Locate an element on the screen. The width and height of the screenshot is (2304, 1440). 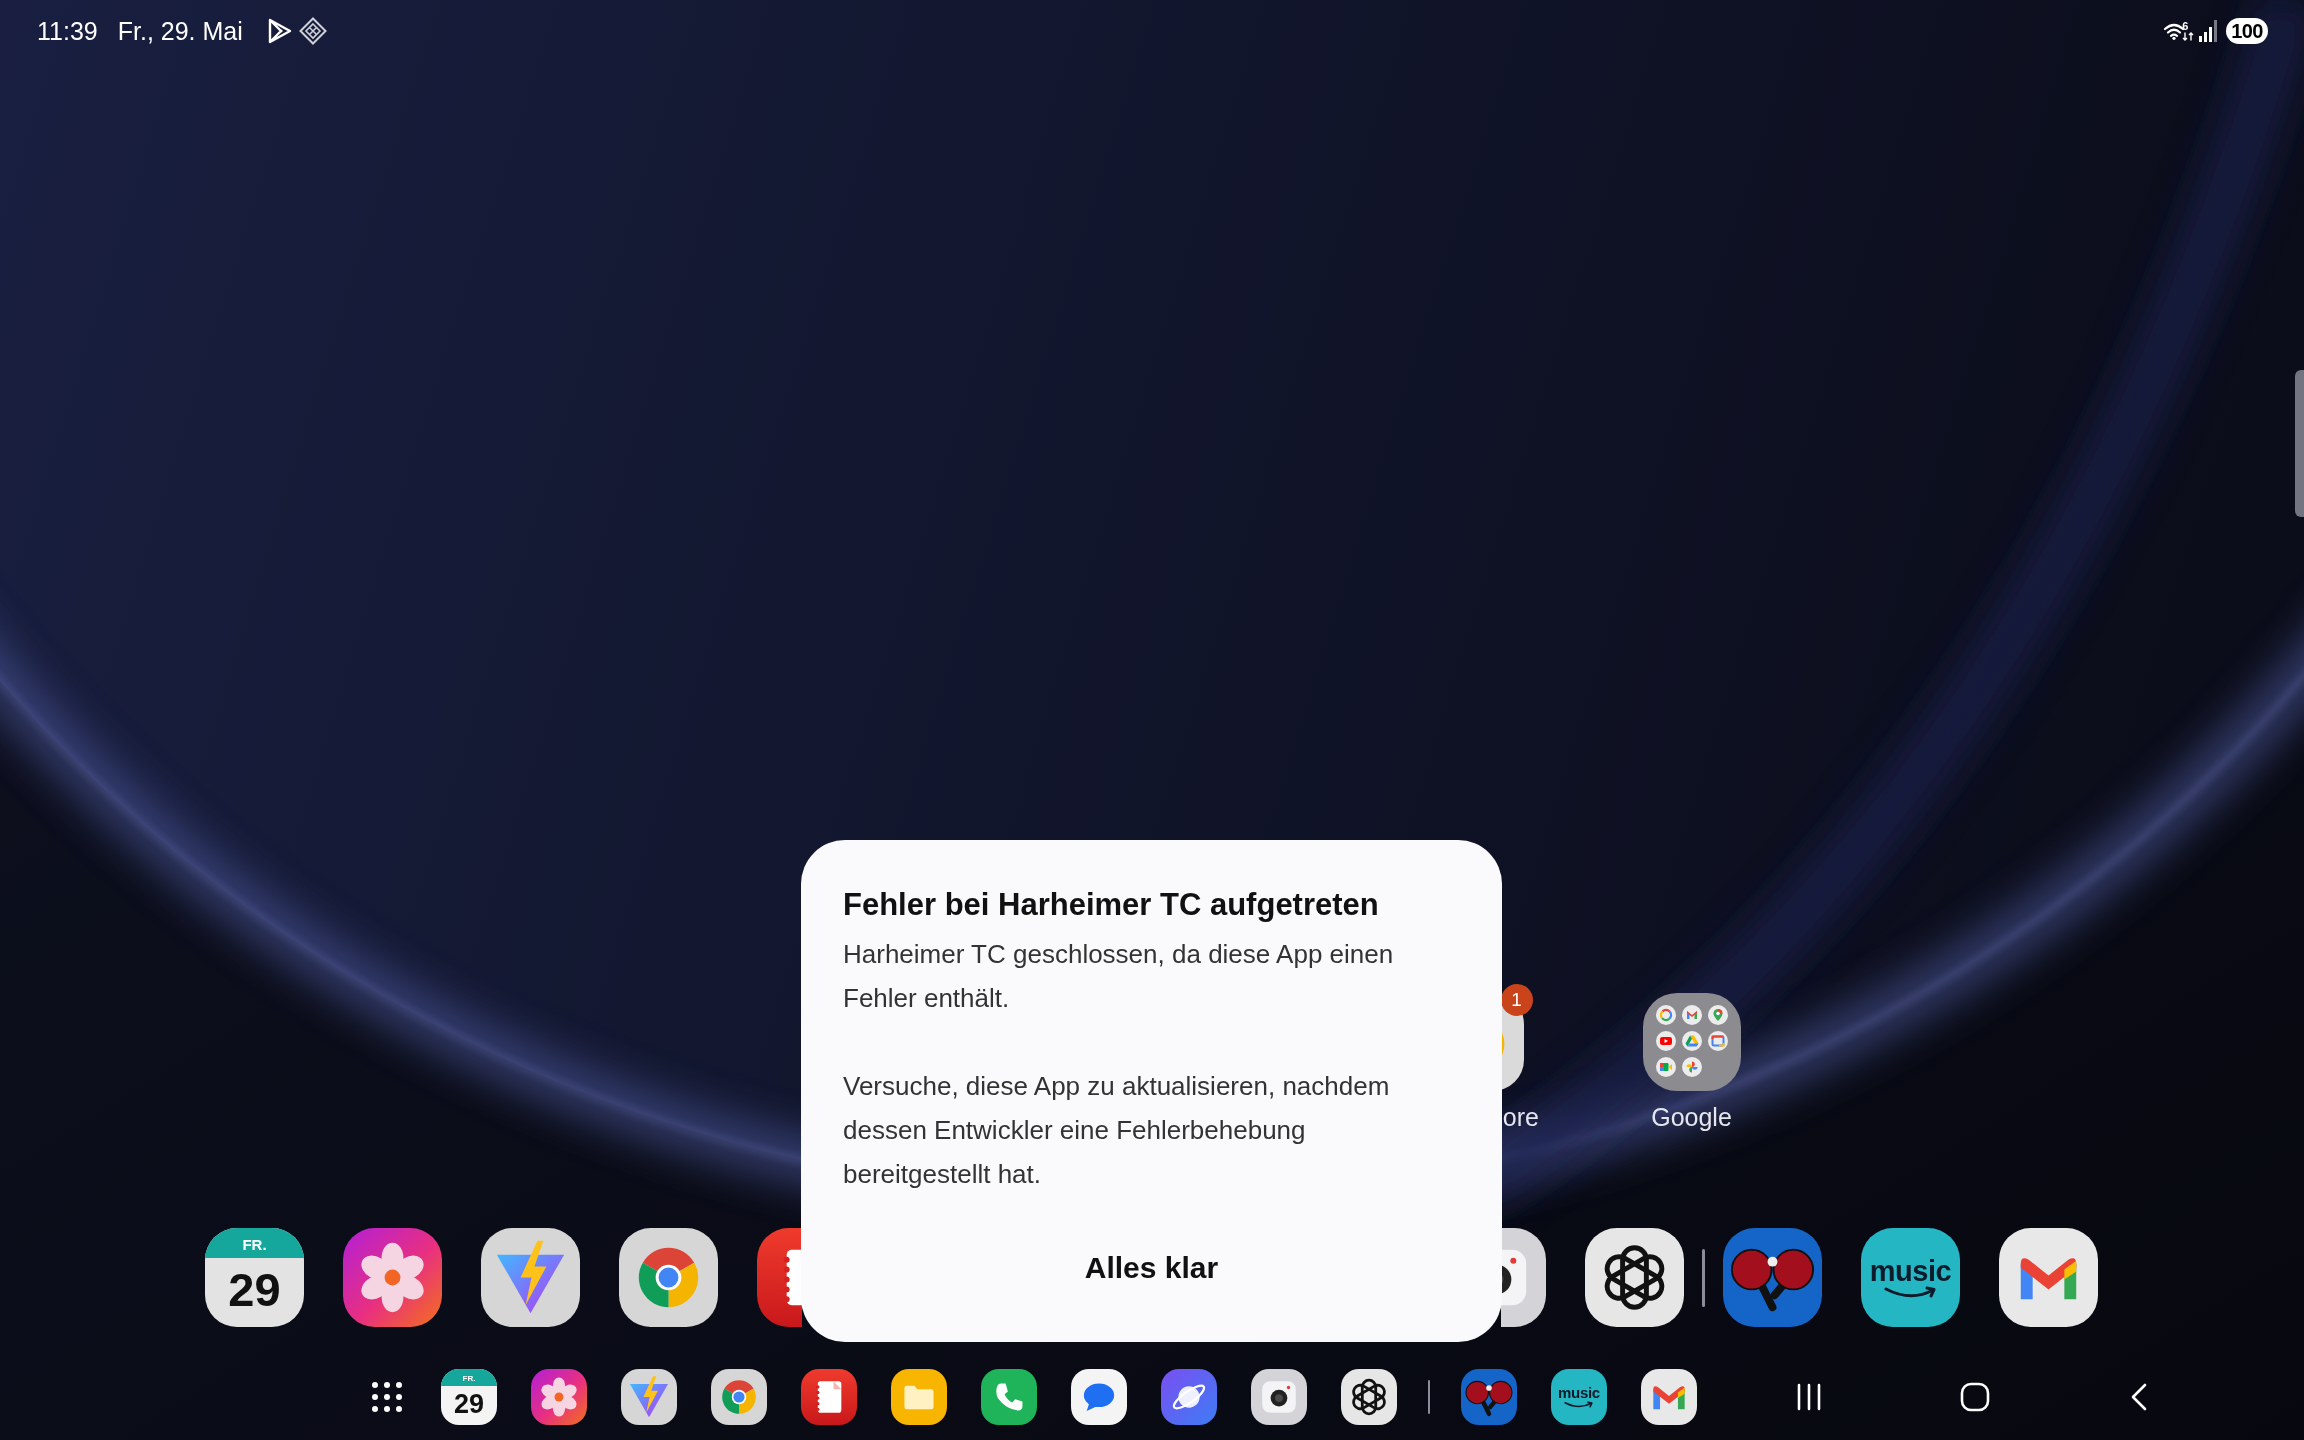
grid-menu-icon is located at coordinates (387, 1396).